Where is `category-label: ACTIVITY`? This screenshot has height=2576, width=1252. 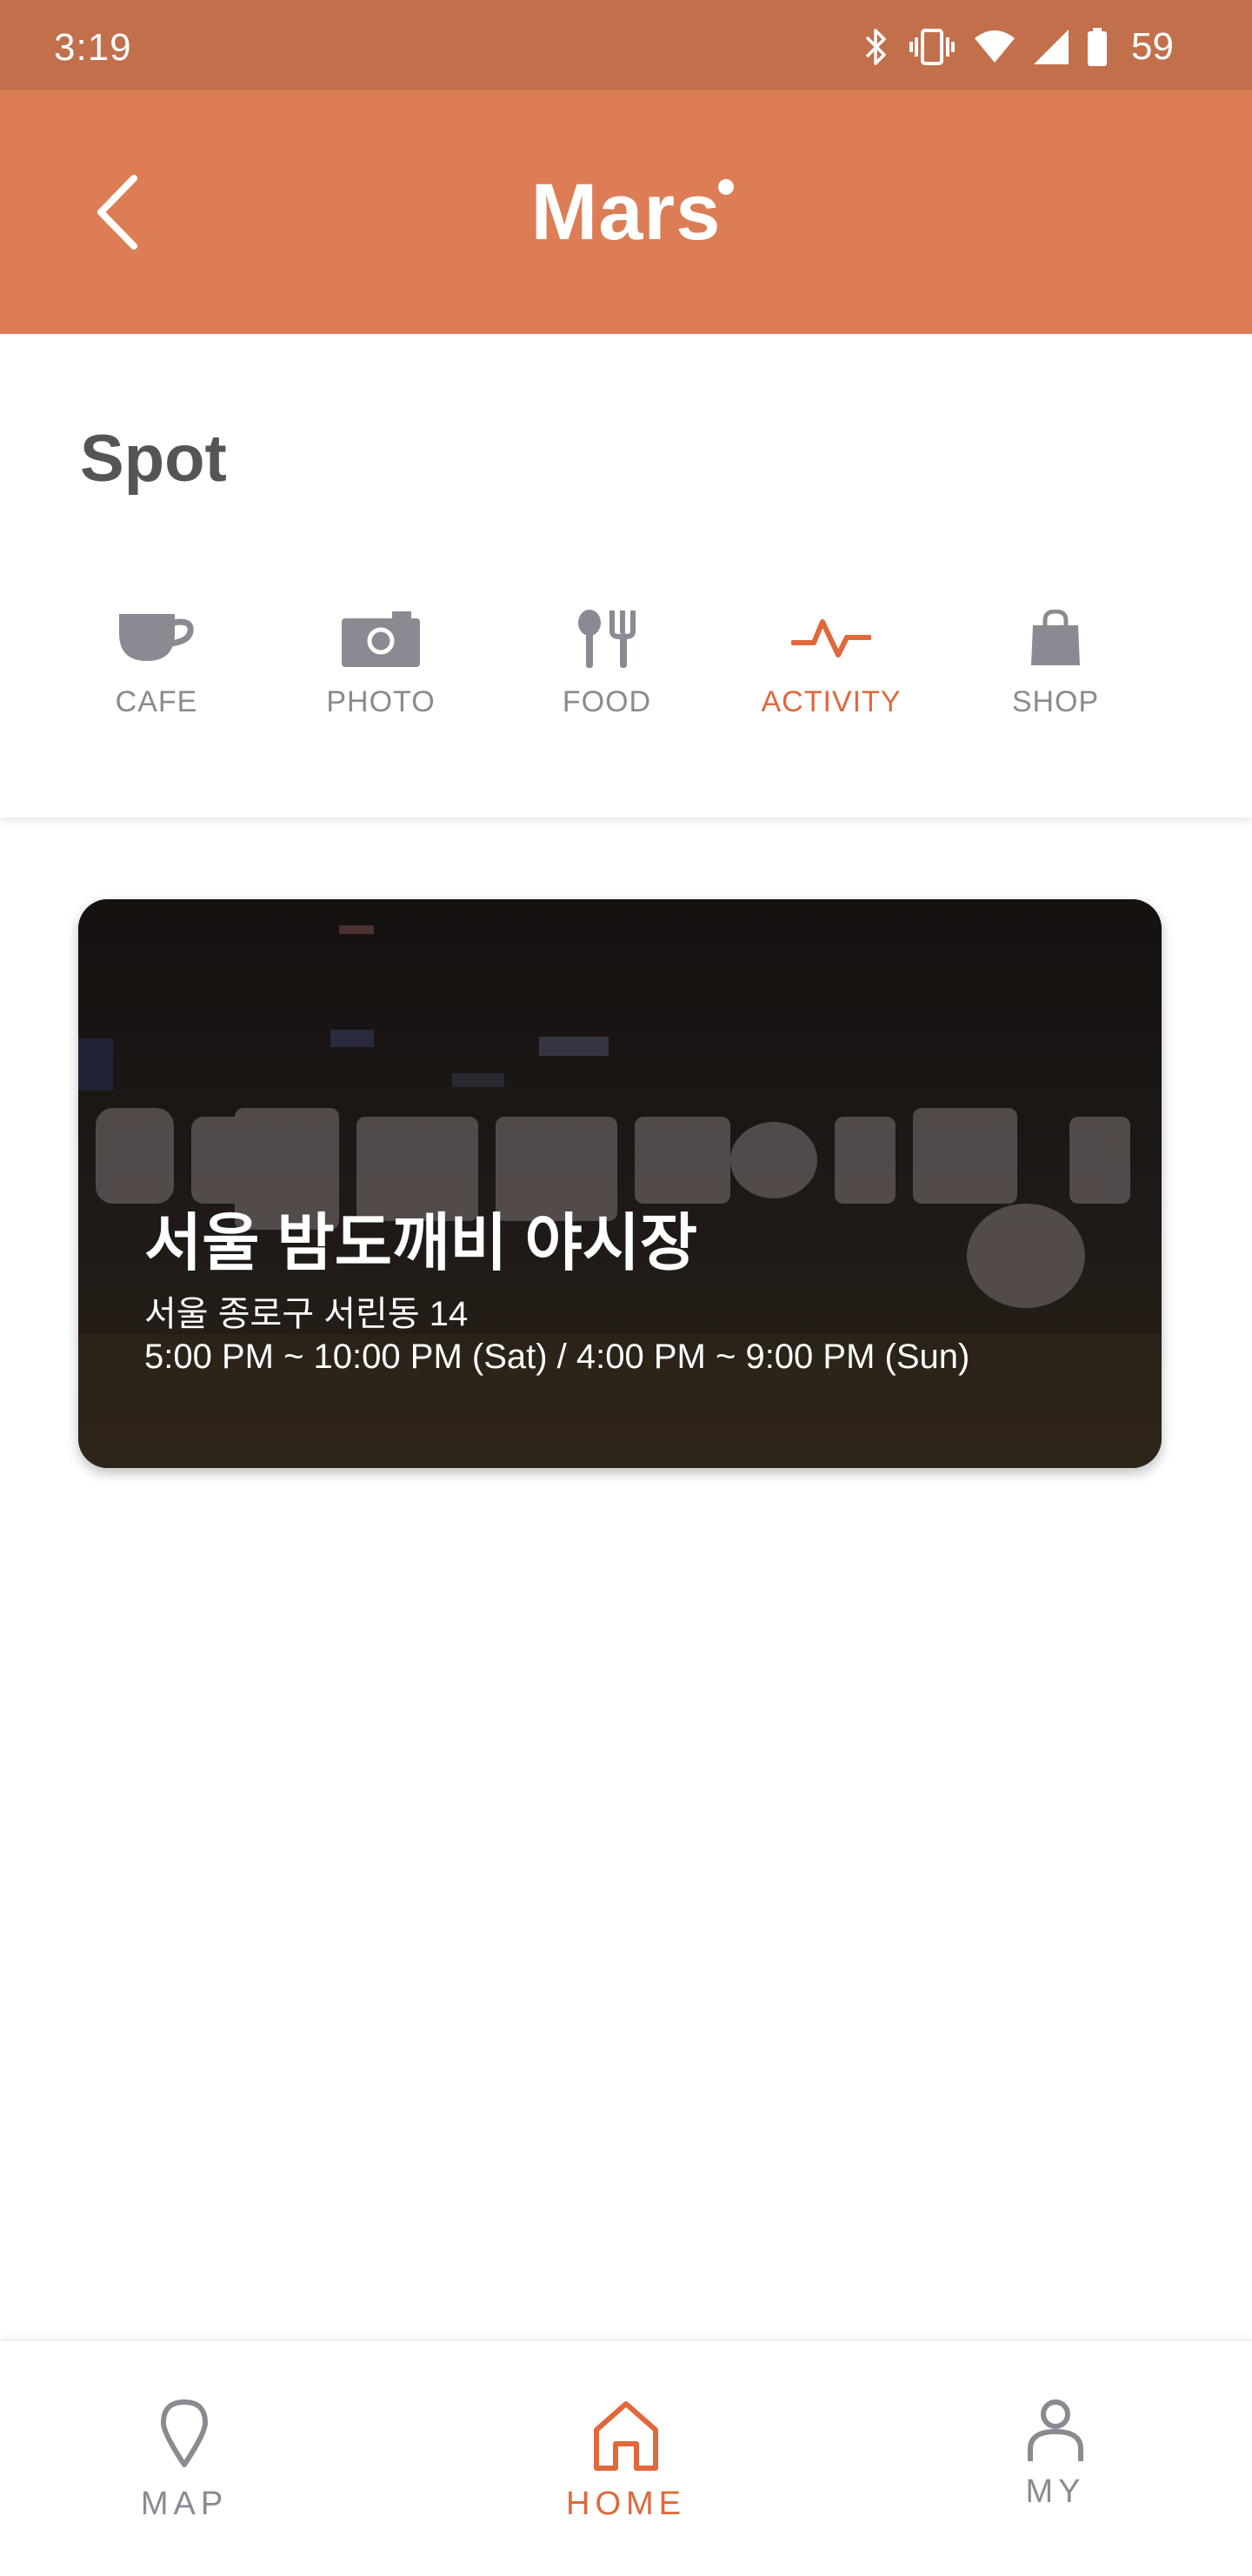 category-label: ACTIVITY is located at coordinates (832, 701).